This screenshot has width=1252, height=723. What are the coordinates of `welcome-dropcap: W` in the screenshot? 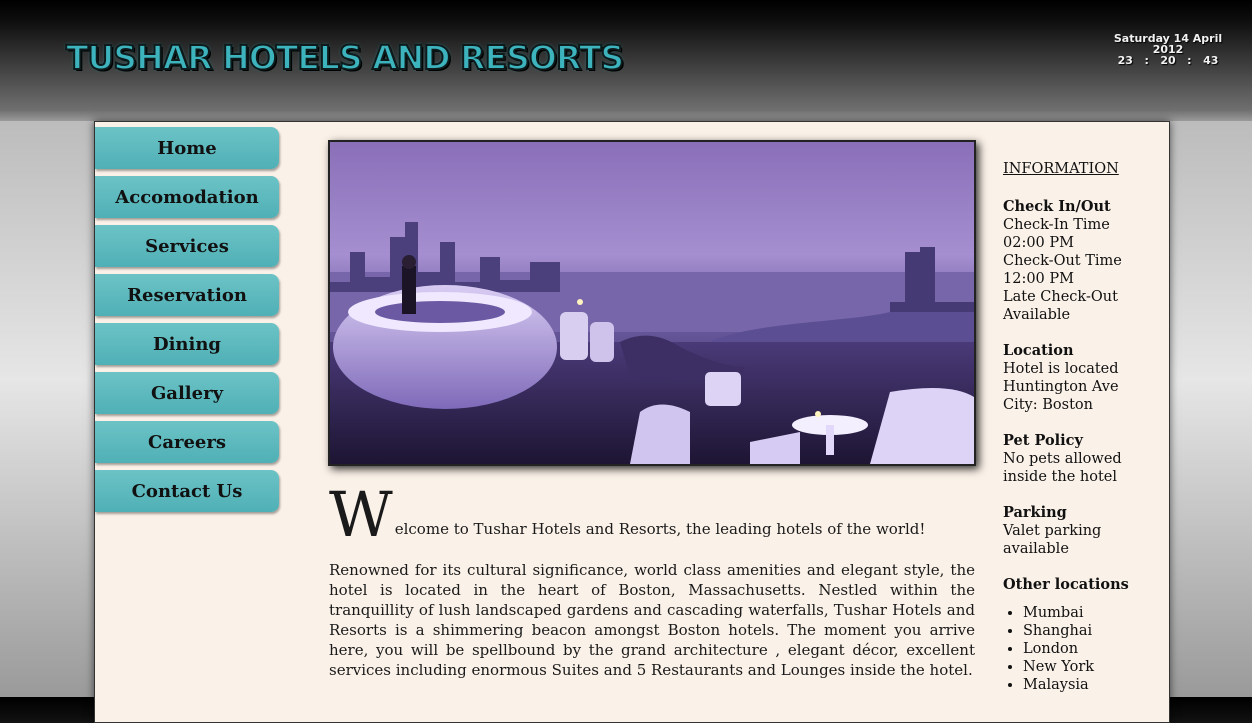 It's located at (361, 514).